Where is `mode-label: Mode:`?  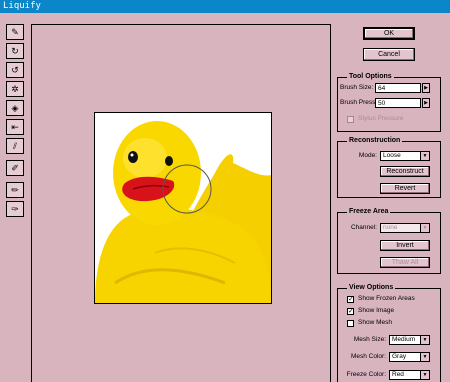 mode-label: Mode: is located at coordinates (367, 155).